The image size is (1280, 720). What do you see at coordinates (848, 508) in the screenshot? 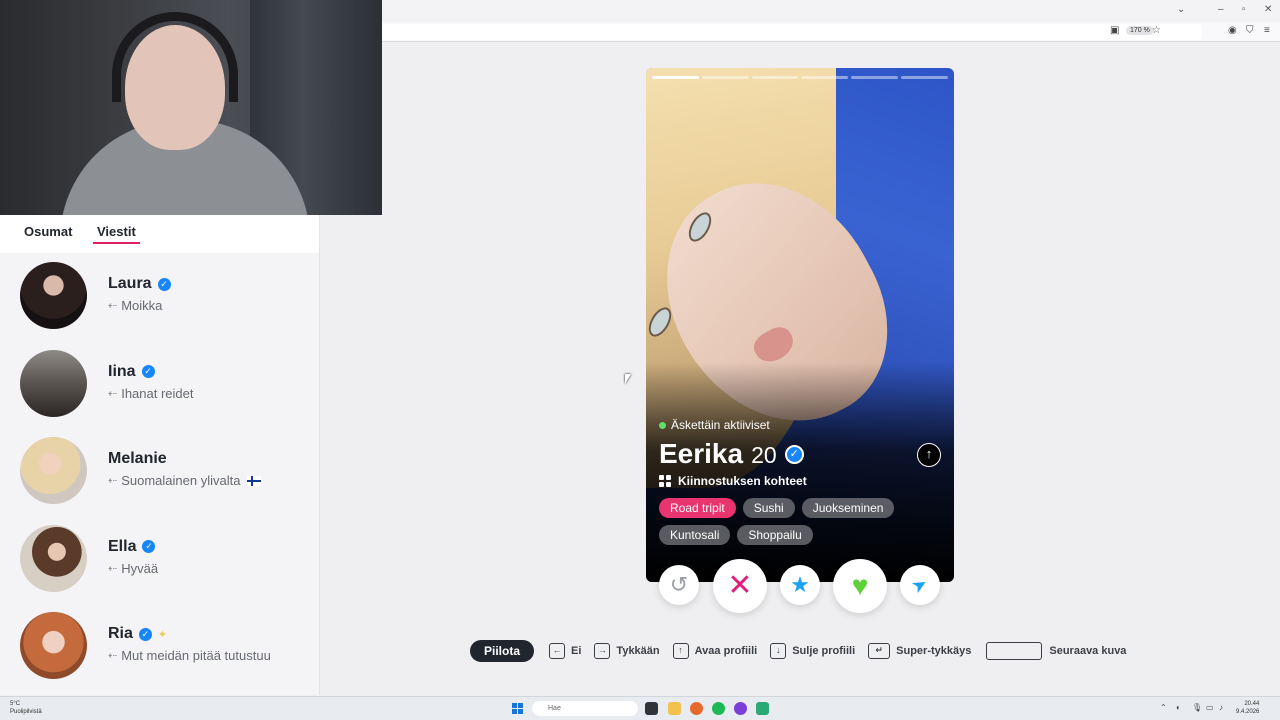
I see `interest-chip: Juokseminen` at bounding box center [848, 508].